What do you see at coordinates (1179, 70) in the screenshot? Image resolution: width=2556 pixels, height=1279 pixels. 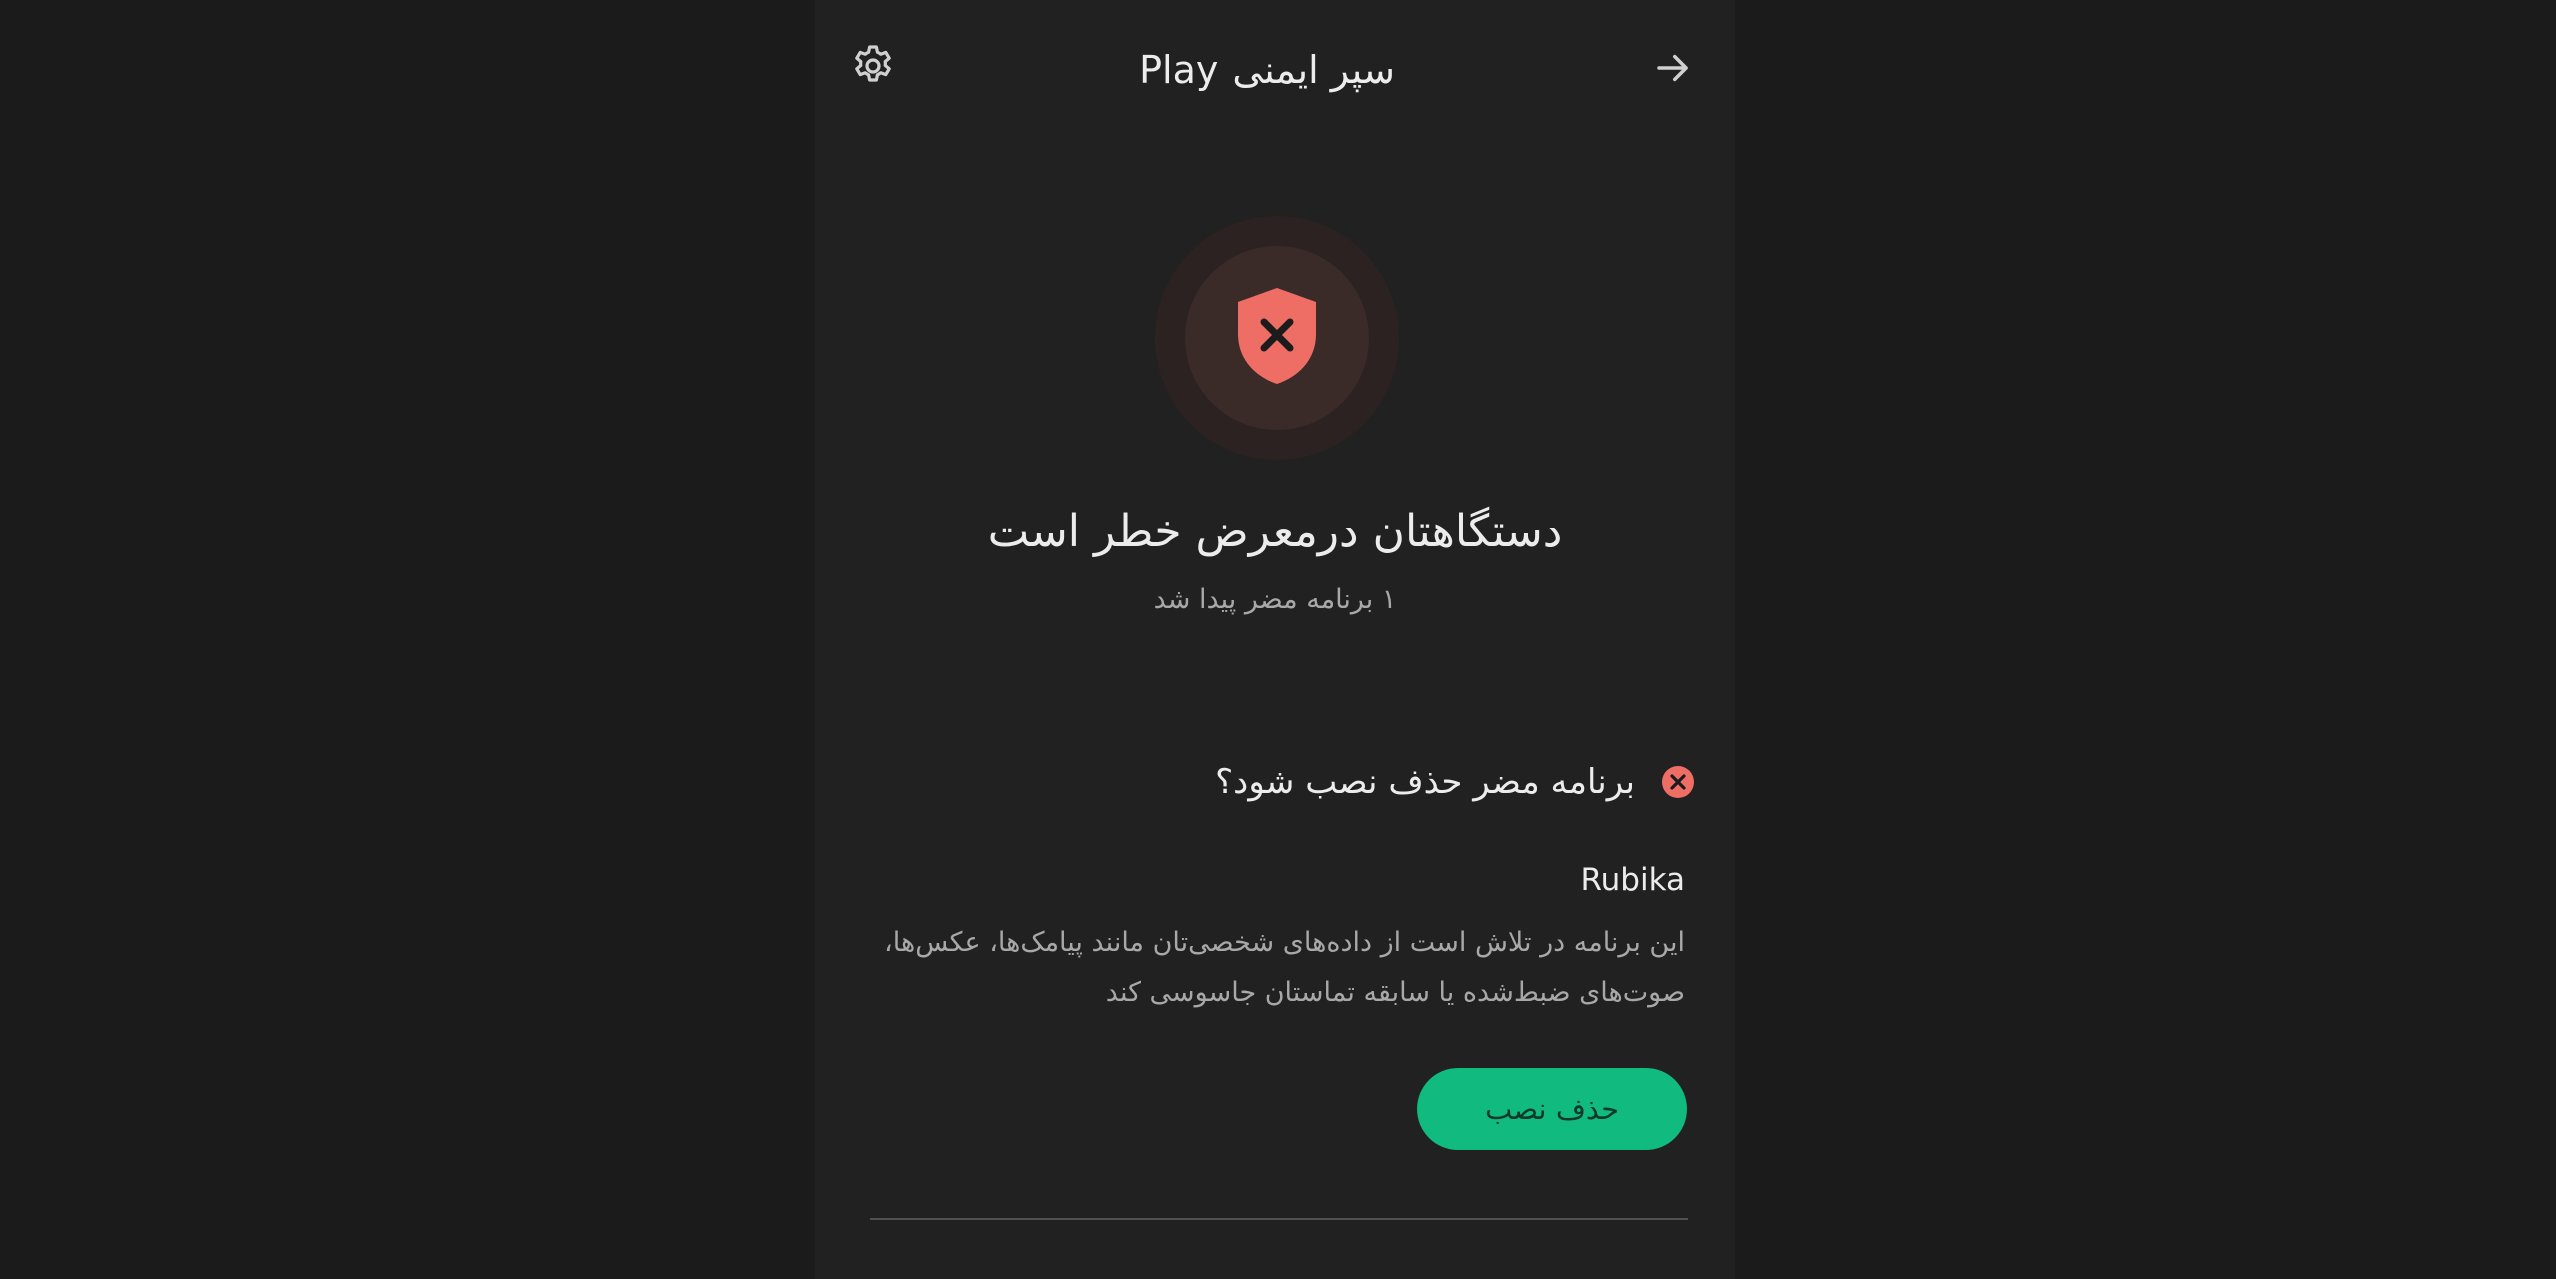 I see `title-brand: Play` at bounding box center [1179, 70].